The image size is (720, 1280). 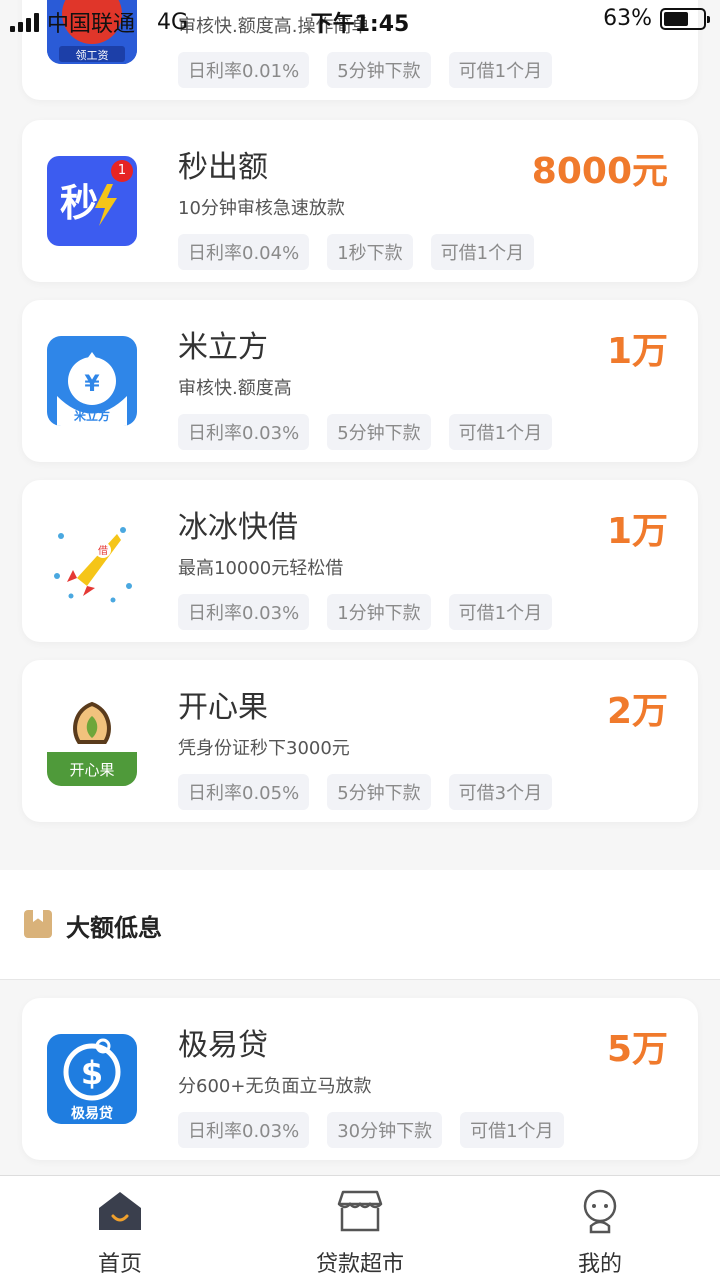 What do you see at coordinates (275, 1086) in the screenshot?
I see `product-desc: 分600+无负面立马放款` at bounding box center [275, 1086].